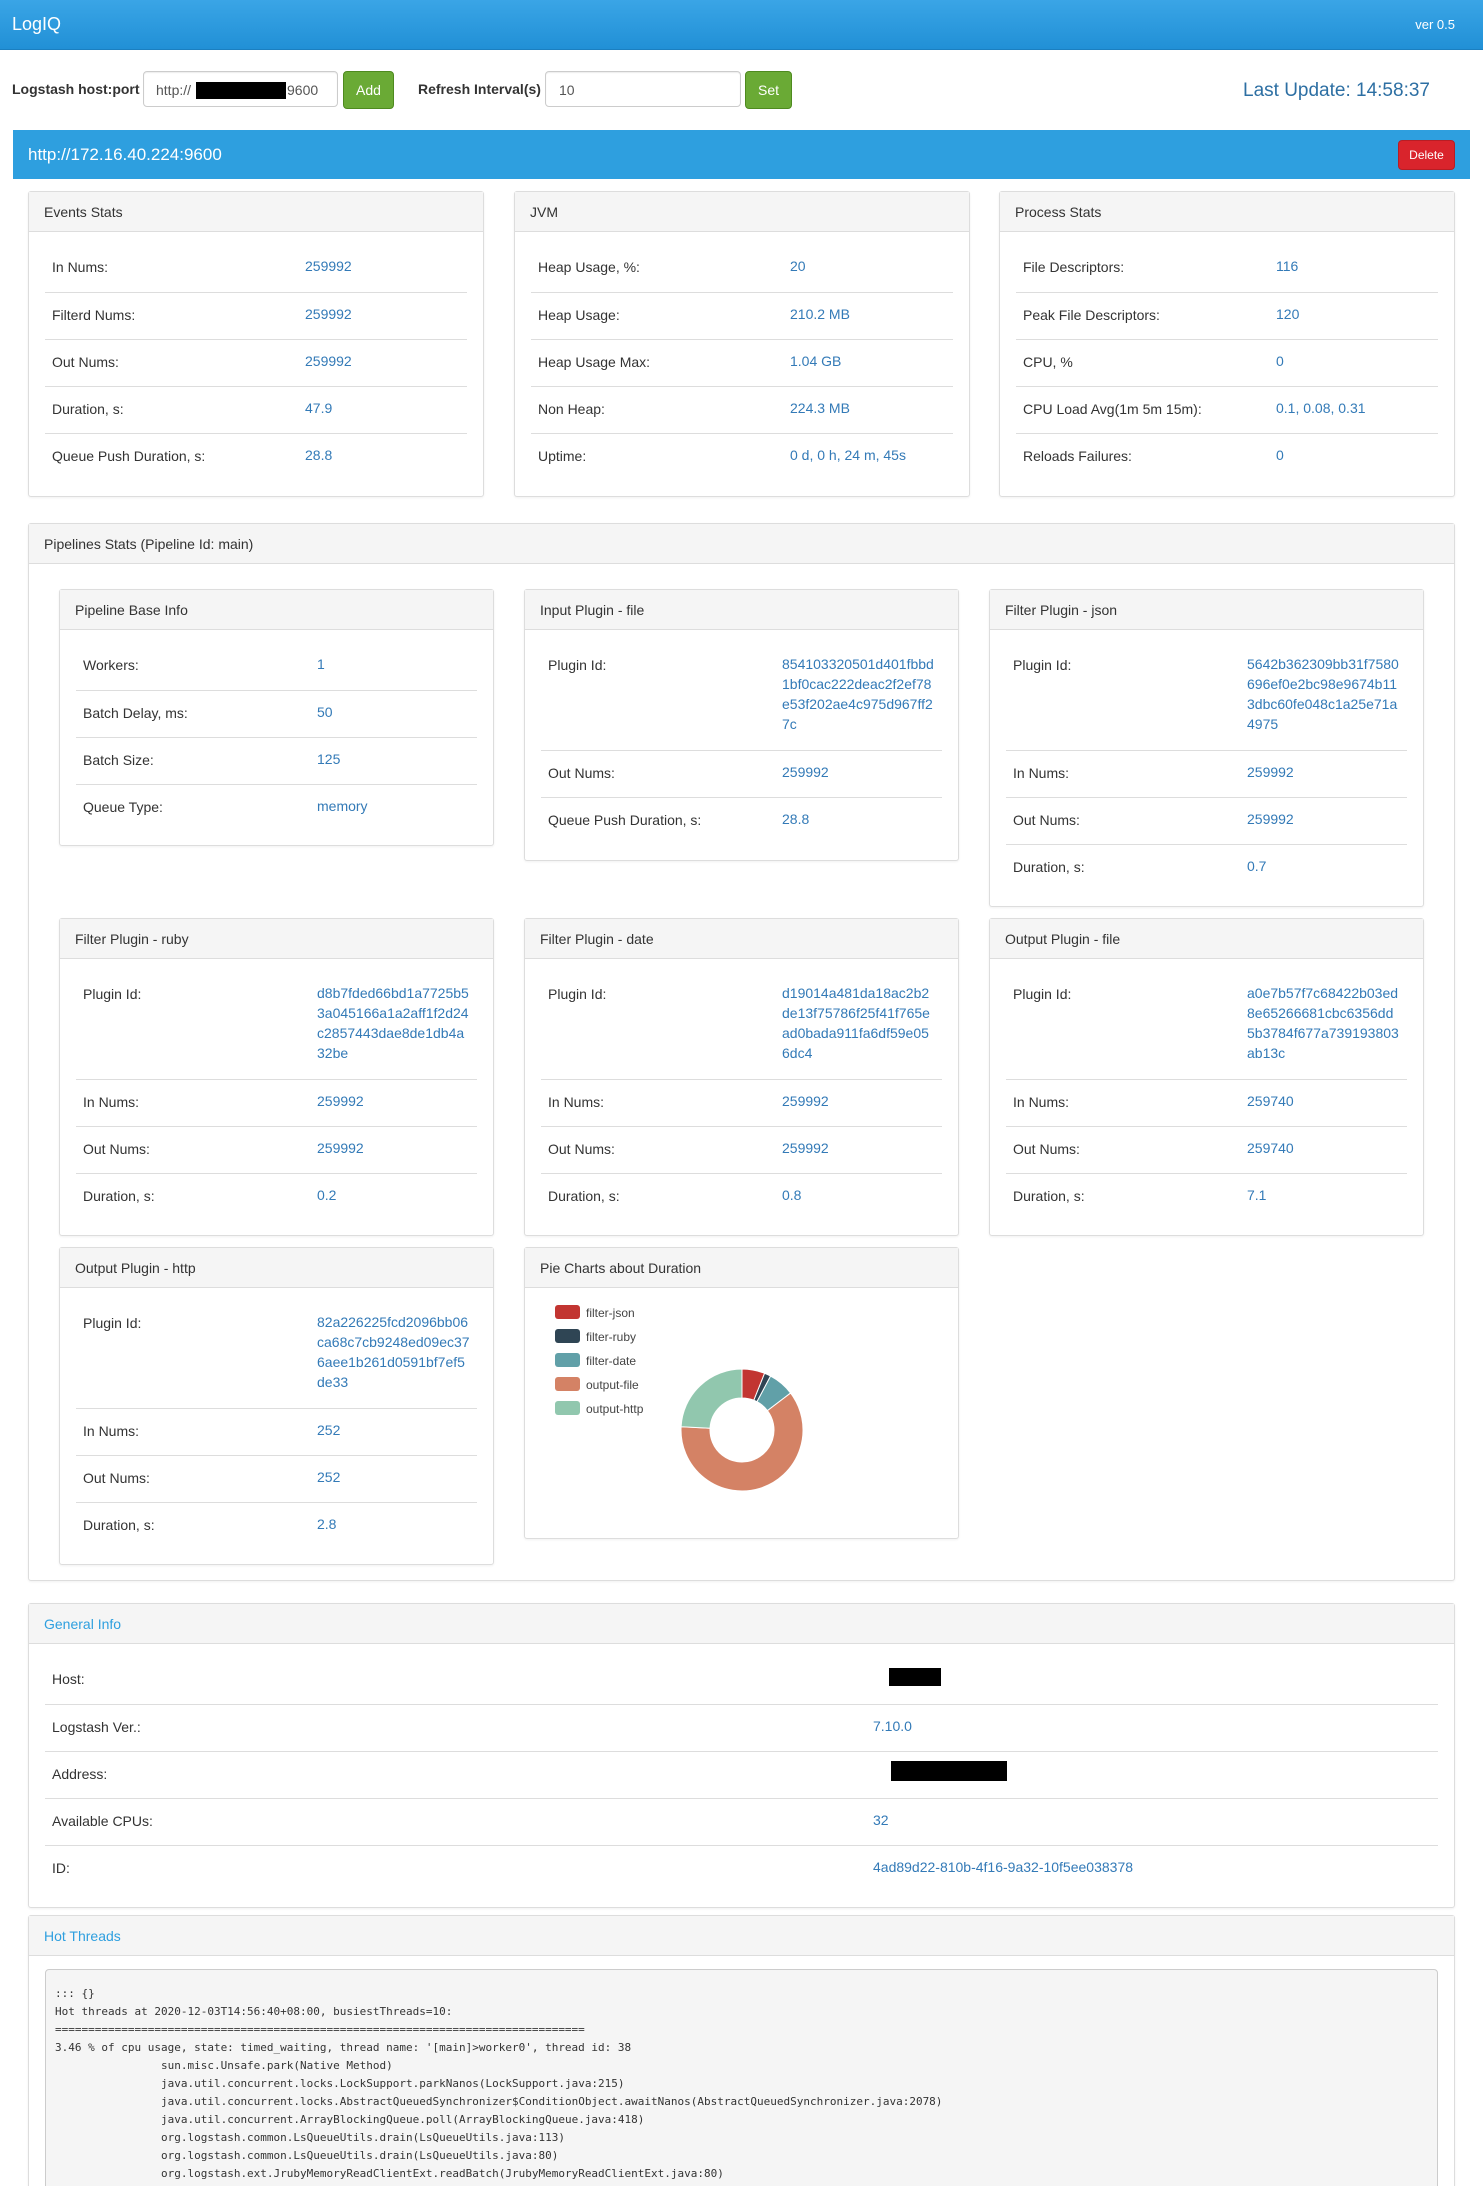 The width and height of the screenshot is (1483, 2186). I want to click on stat-row: Logstash Ver.: 7.10.0, so click(741, 1727).